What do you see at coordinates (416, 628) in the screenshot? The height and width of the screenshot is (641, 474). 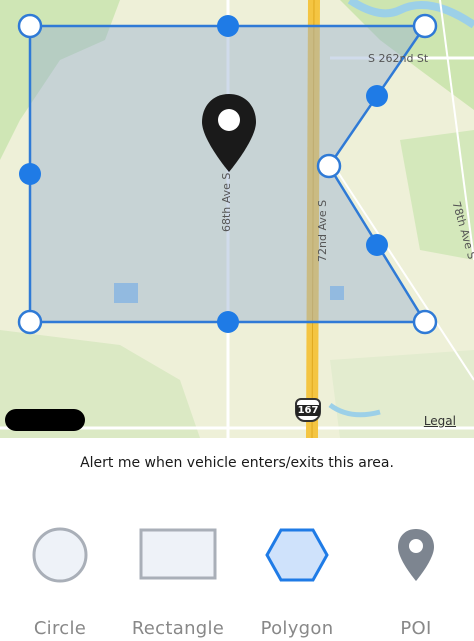 I see `shape-option-label: POI` at bounding box center [416, 628].